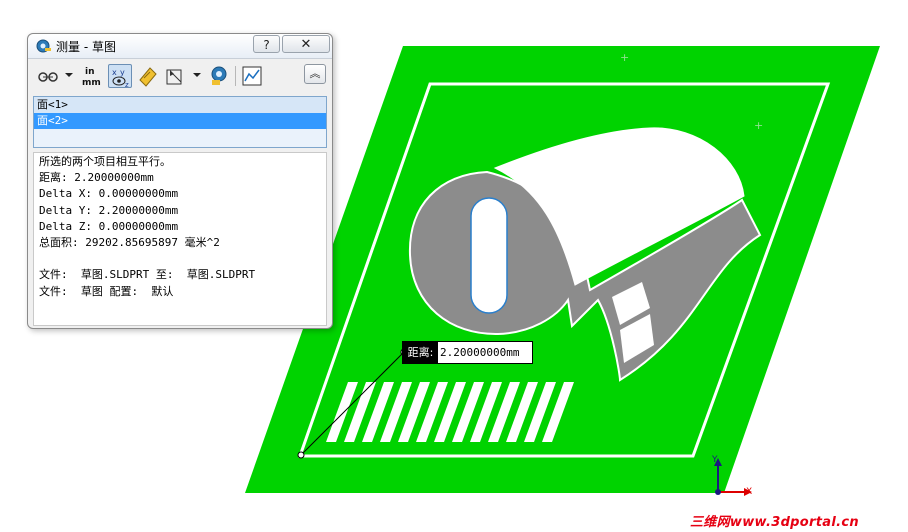 The image size is (908, 532). Describe the element at coordinates (43, 46) in the screenshot. I see `measure-tape-icon` at that location.